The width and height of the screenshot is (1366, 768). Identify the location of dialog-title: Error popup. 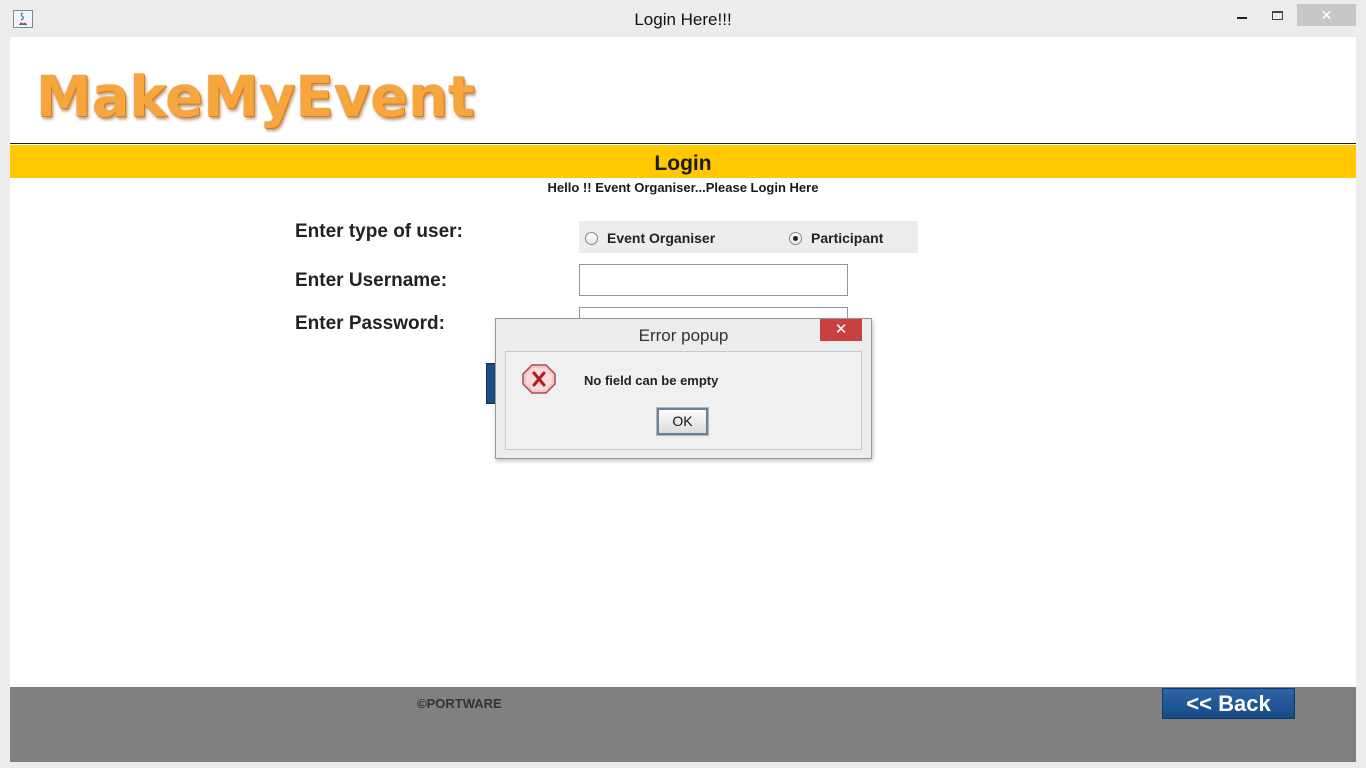
(683, 335).